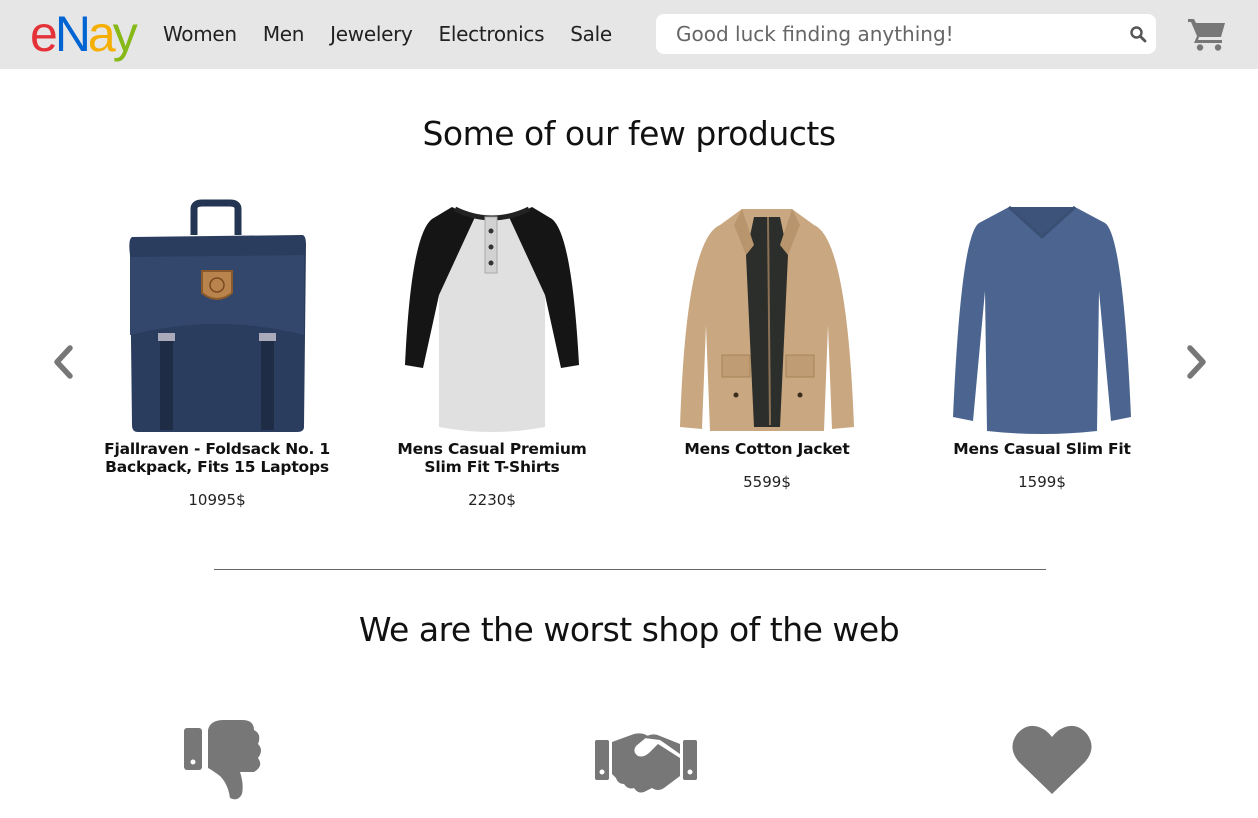 The height and width of the screenshot is (818, 1258). What do you see at coordinates (217, 500) in the screenshot?
I see `product-price: 10995$` at bounding box center [217, 500].